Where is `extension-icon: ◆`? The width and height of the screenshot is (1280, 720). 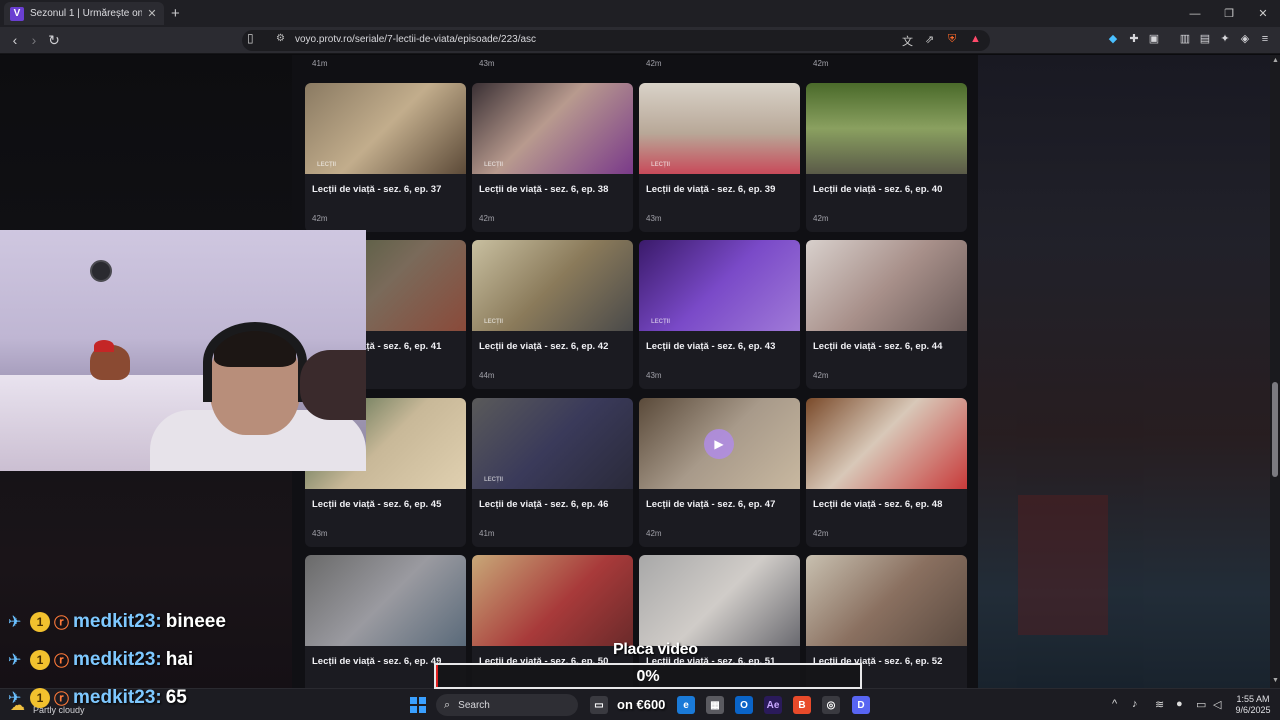 extension-icon: ◆ is located at coordinates (1113, 39).